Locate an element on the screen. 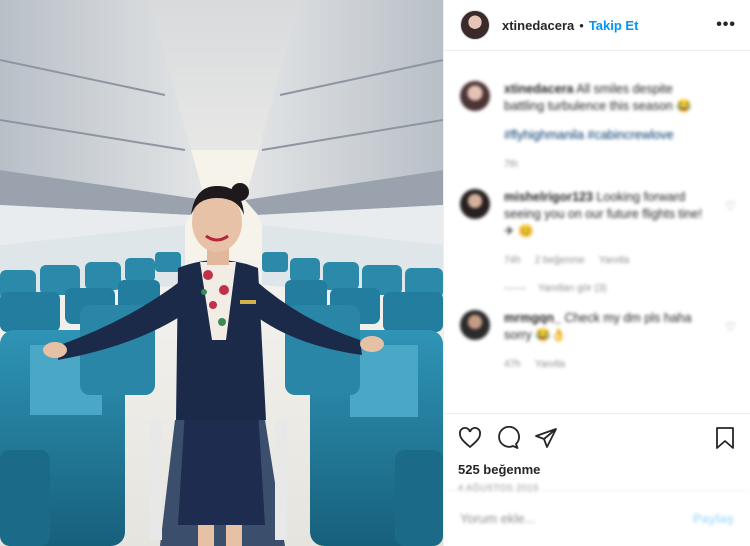 The image size is (750, 546). like-heart-icon is located at coordinates (470, 438).